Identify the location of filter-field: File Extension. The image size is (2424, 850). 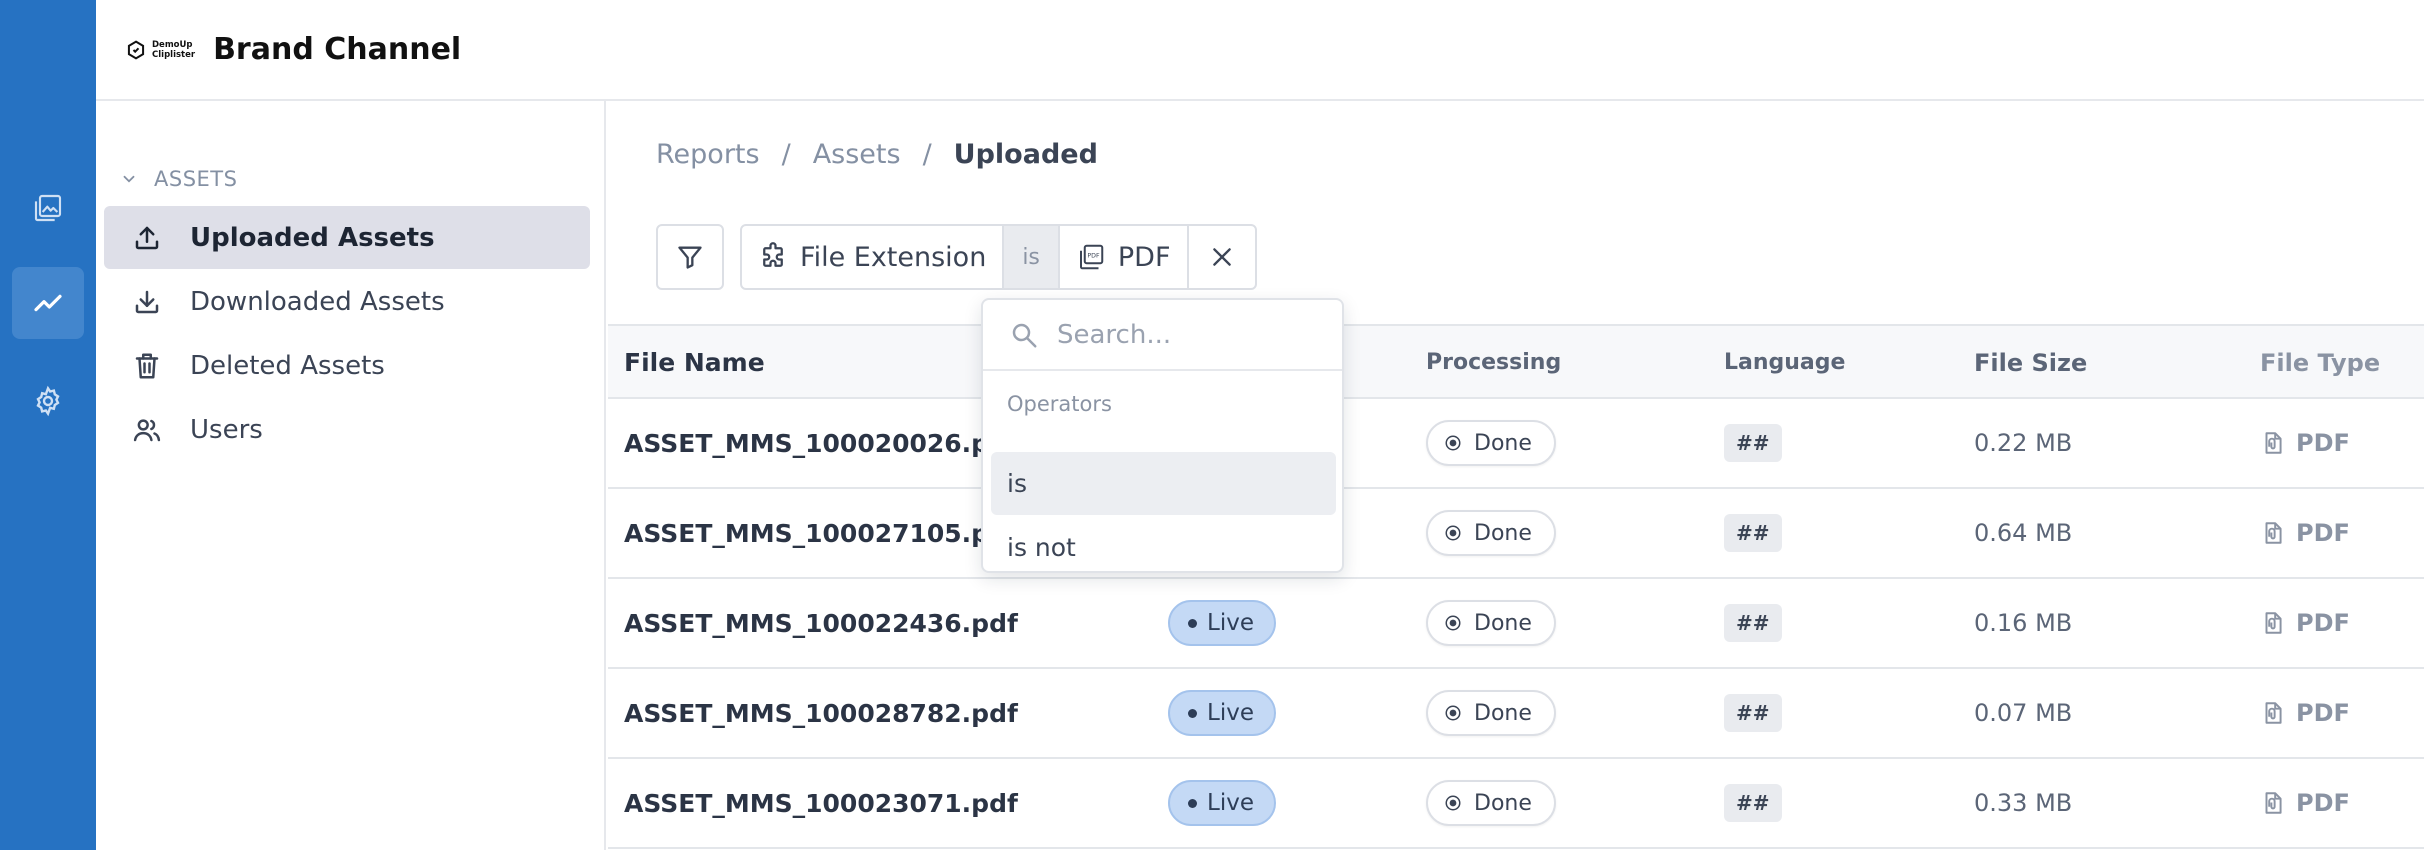
(872, 257).